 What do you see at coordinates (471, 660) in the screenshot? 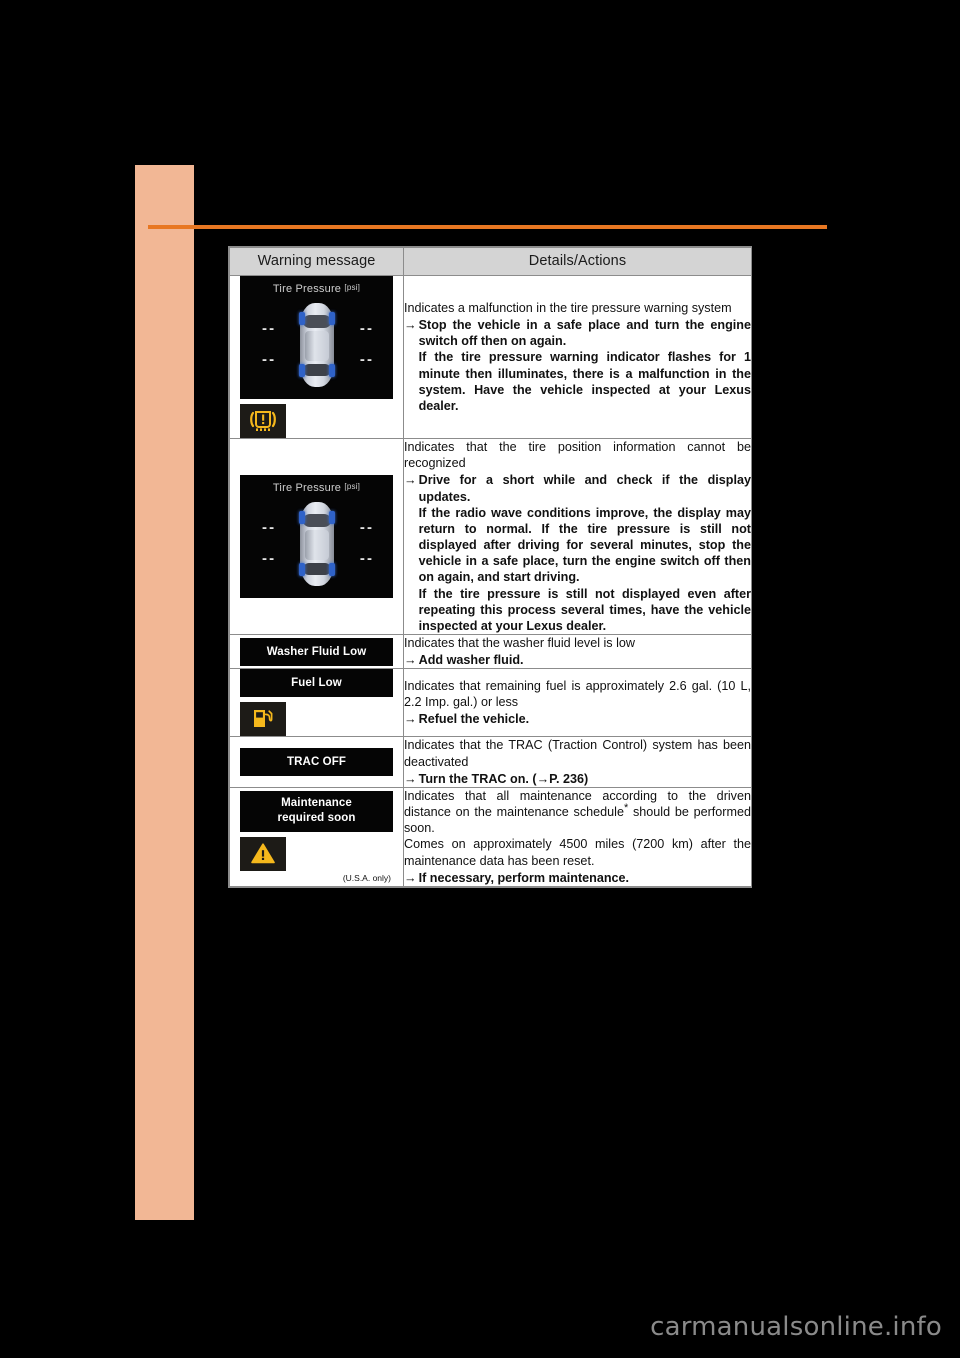
I see `action-bold: Add washer fluid.` at bounding box center [471, 660].